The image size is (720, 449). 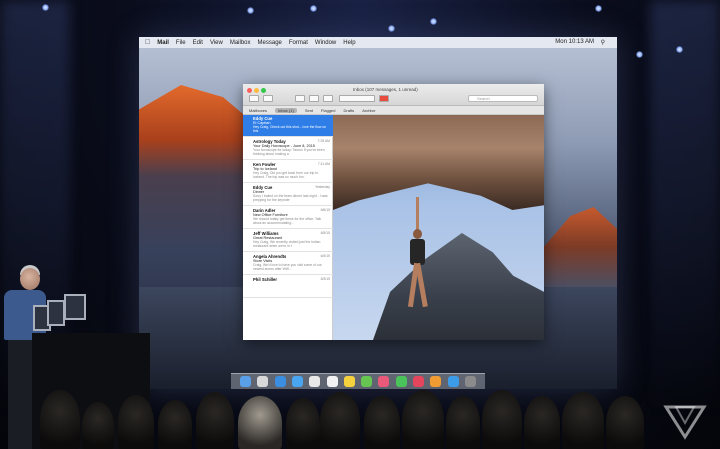 I want to click on message-date: 6/3/15, so click(x=325, y=279).